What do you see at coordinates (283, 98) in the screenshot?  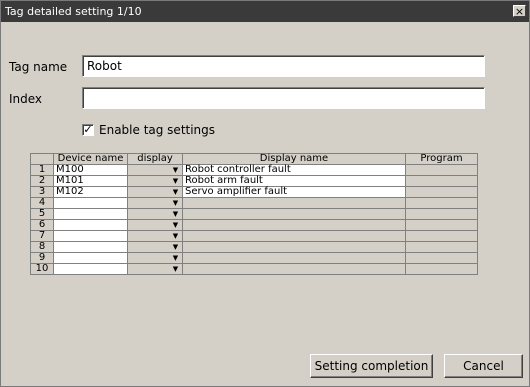 I see `index-input` at bounding box center [283, 98].